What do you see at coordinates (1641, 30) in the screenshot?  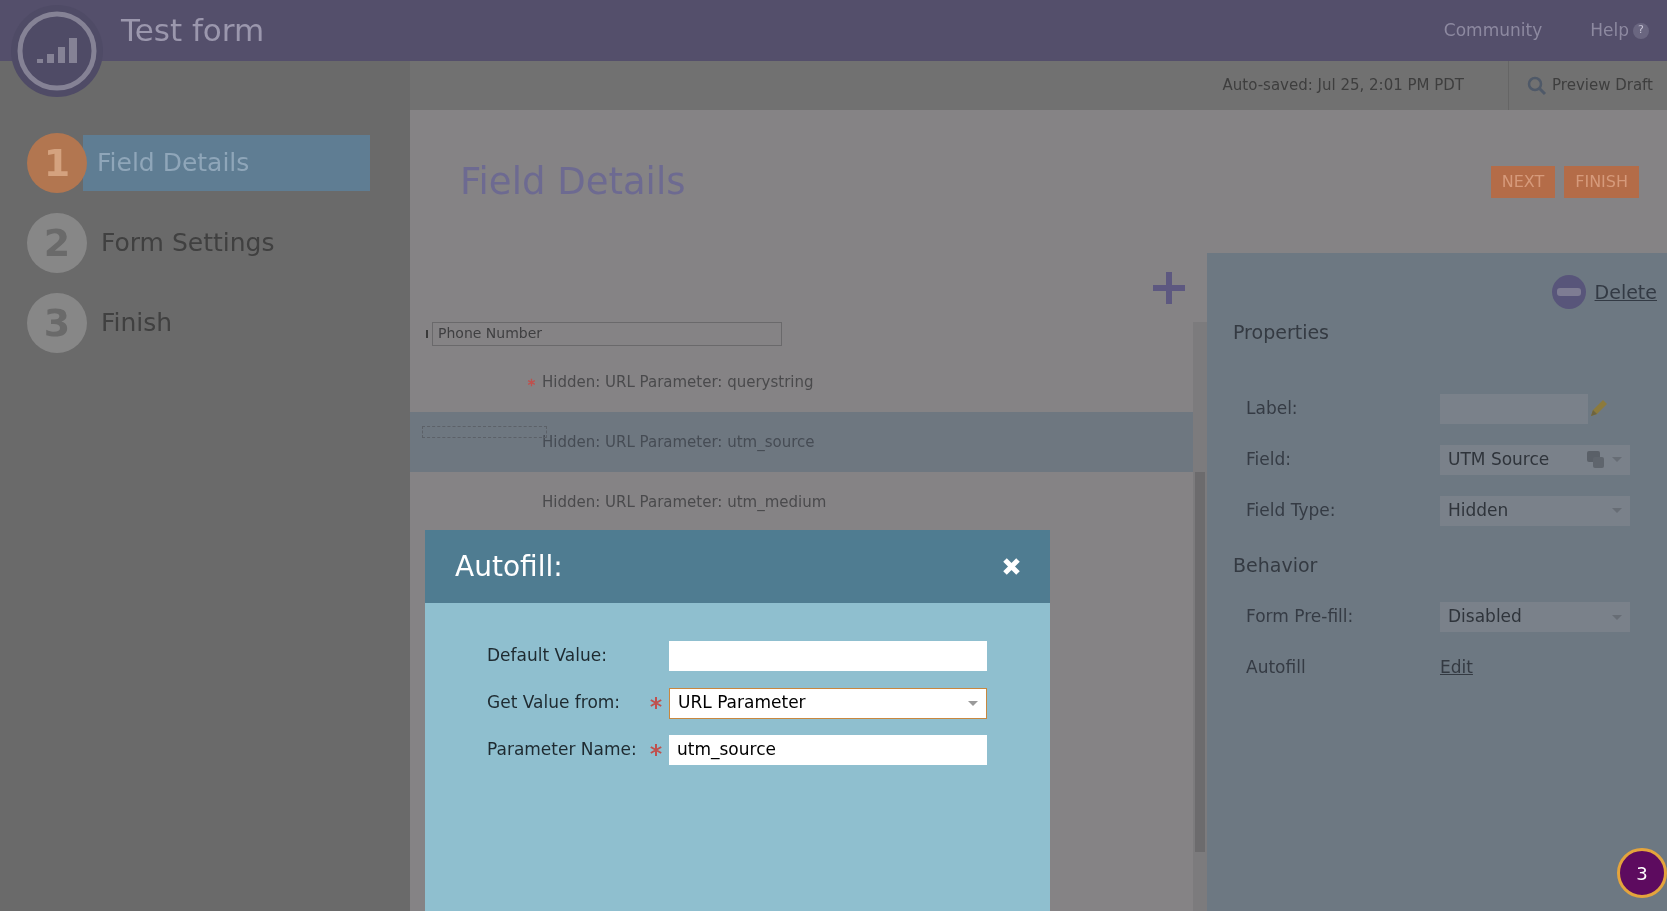 I see `help-icon: ?` at bounding box center [1641, 30].